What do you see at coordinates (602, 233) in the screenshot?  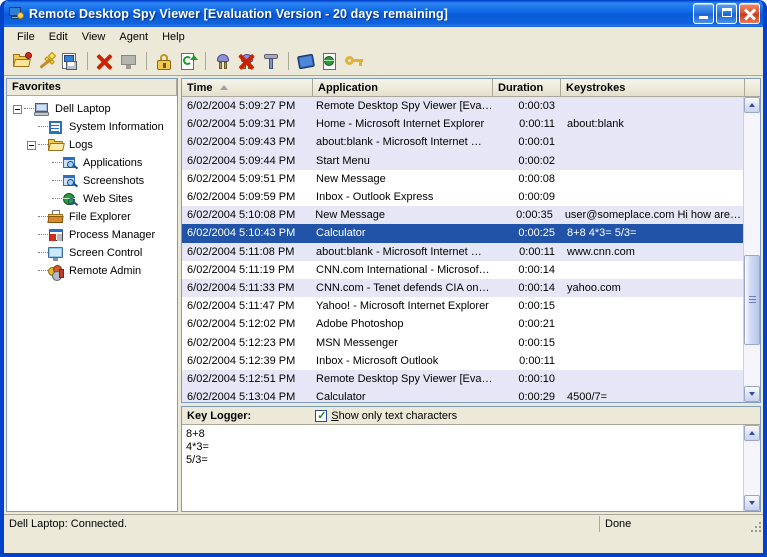 I see `cell-keystrokes: 8+8 4*3= 5/3=` at bounding box center [602, 233].